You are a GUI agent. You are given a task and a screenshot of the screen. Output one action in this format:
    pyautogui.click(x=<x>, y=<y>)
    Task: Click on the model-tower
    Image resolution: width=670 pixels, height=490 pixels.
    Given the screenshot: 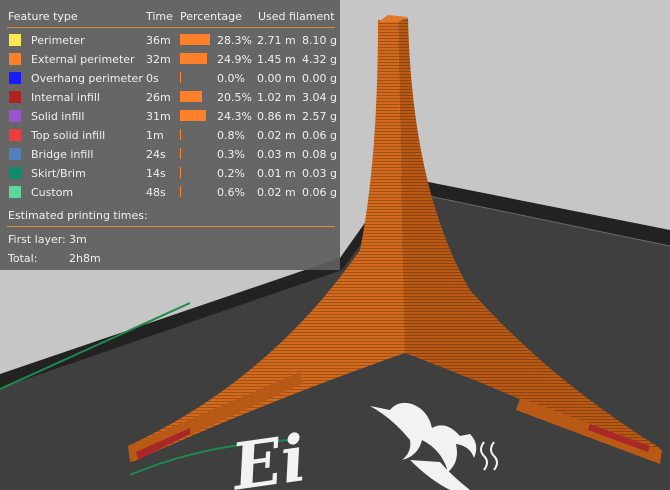 What is the action you would take?
    pyautogui.click(x=388, y=97)
    